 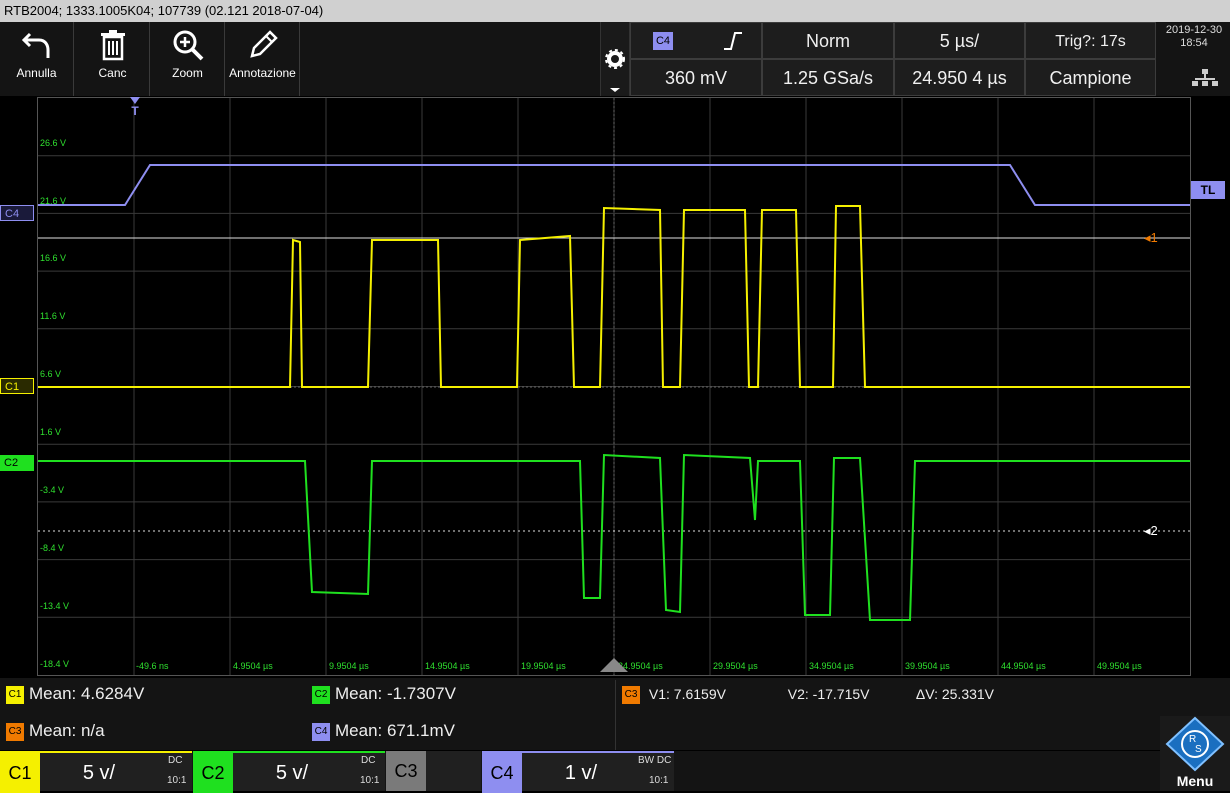 I want to click on c2-offset-marker: C2, so click(x=17, y=463).